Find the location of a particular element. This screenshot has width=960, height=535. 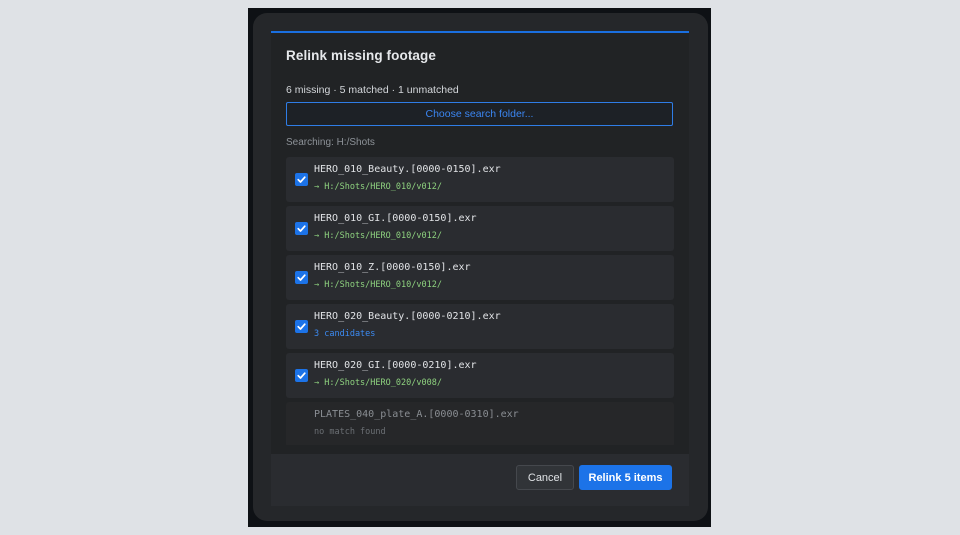

dialog-title: Relink missing footage is located at coordinates (361, 55).